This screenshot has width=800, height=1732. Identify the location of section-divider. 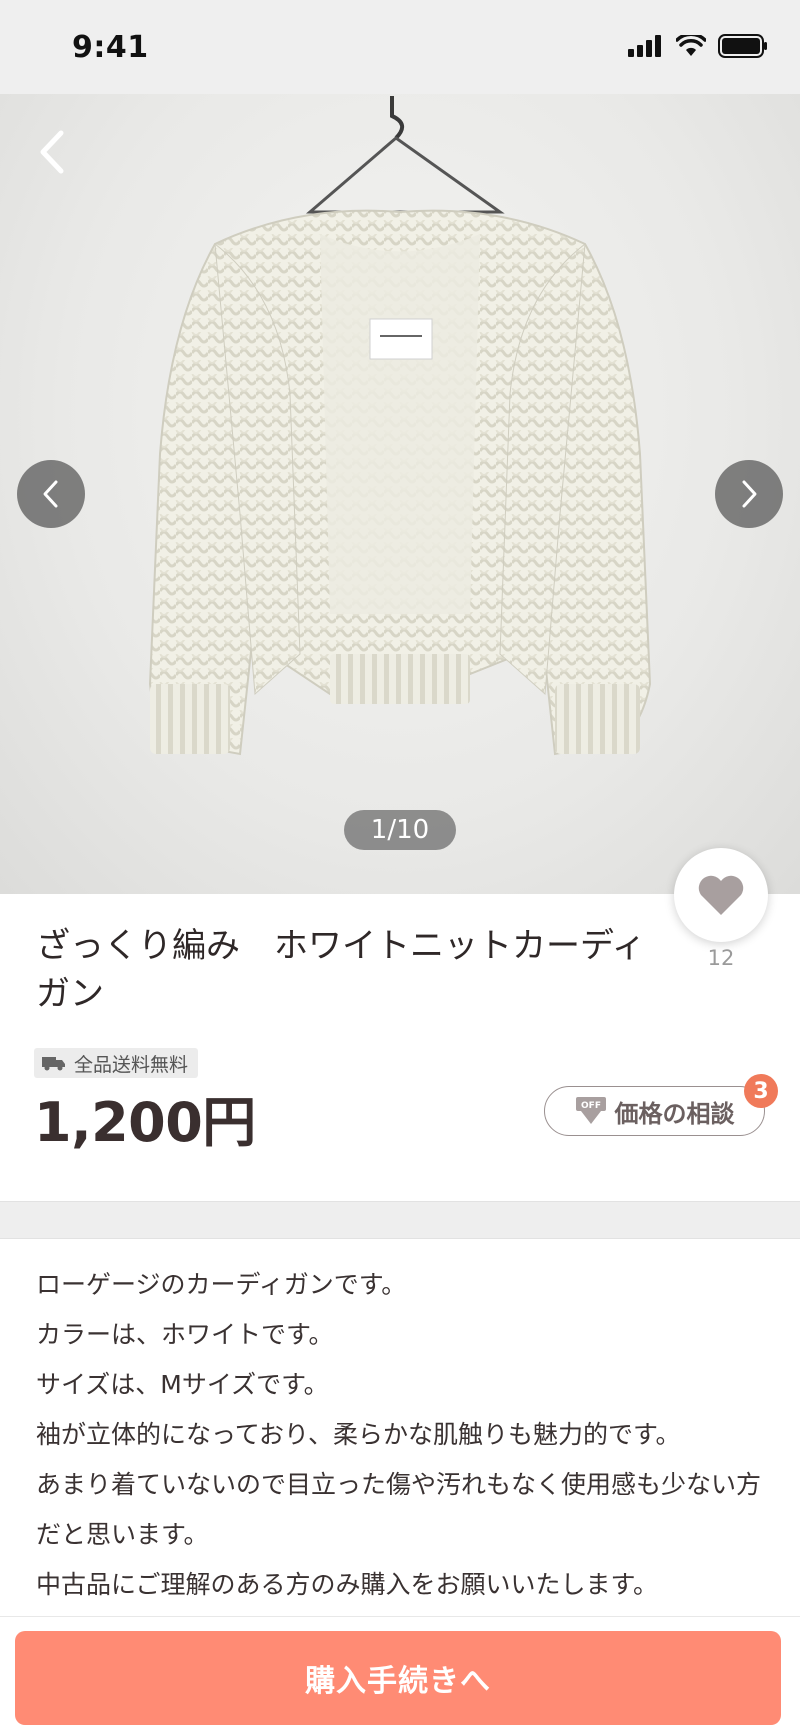
(400, 1220).